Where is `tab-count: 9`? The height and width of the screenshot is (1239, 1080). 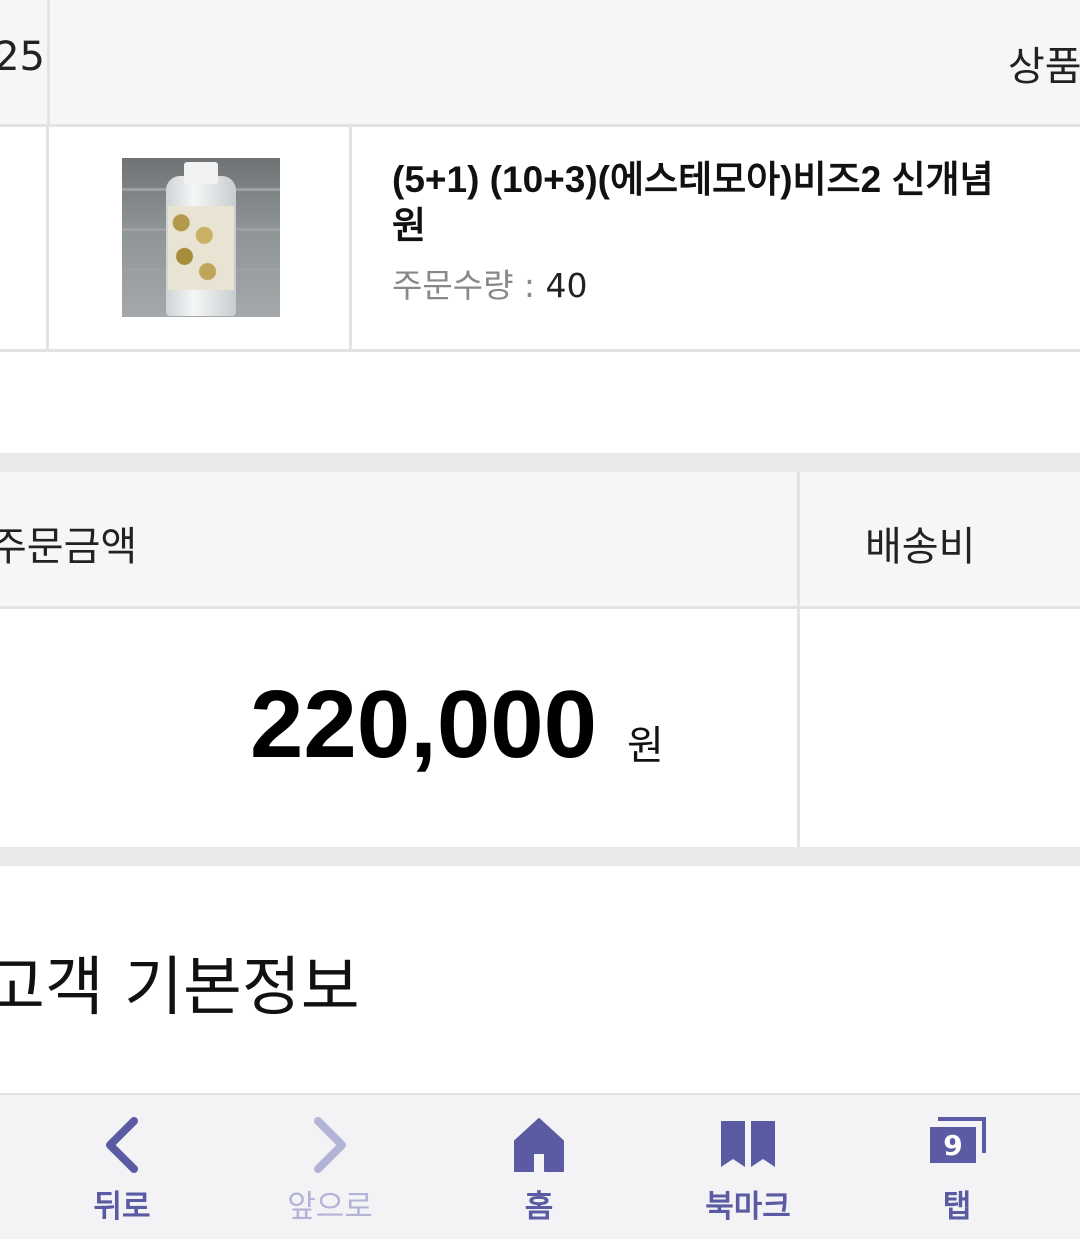 tab-count: 9 is located at coordinates (953, 1145).